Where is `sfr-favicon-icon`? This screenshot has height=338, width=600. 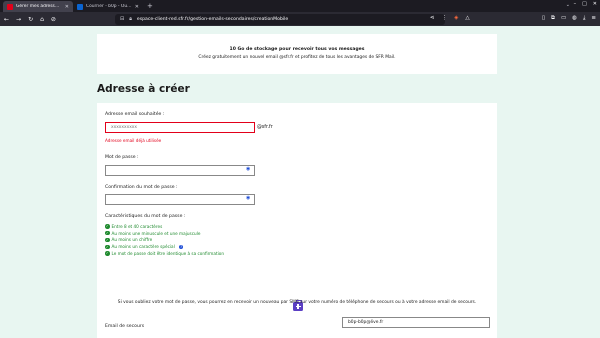 sfr-favicon-icon is located at coordinates (10, 6).